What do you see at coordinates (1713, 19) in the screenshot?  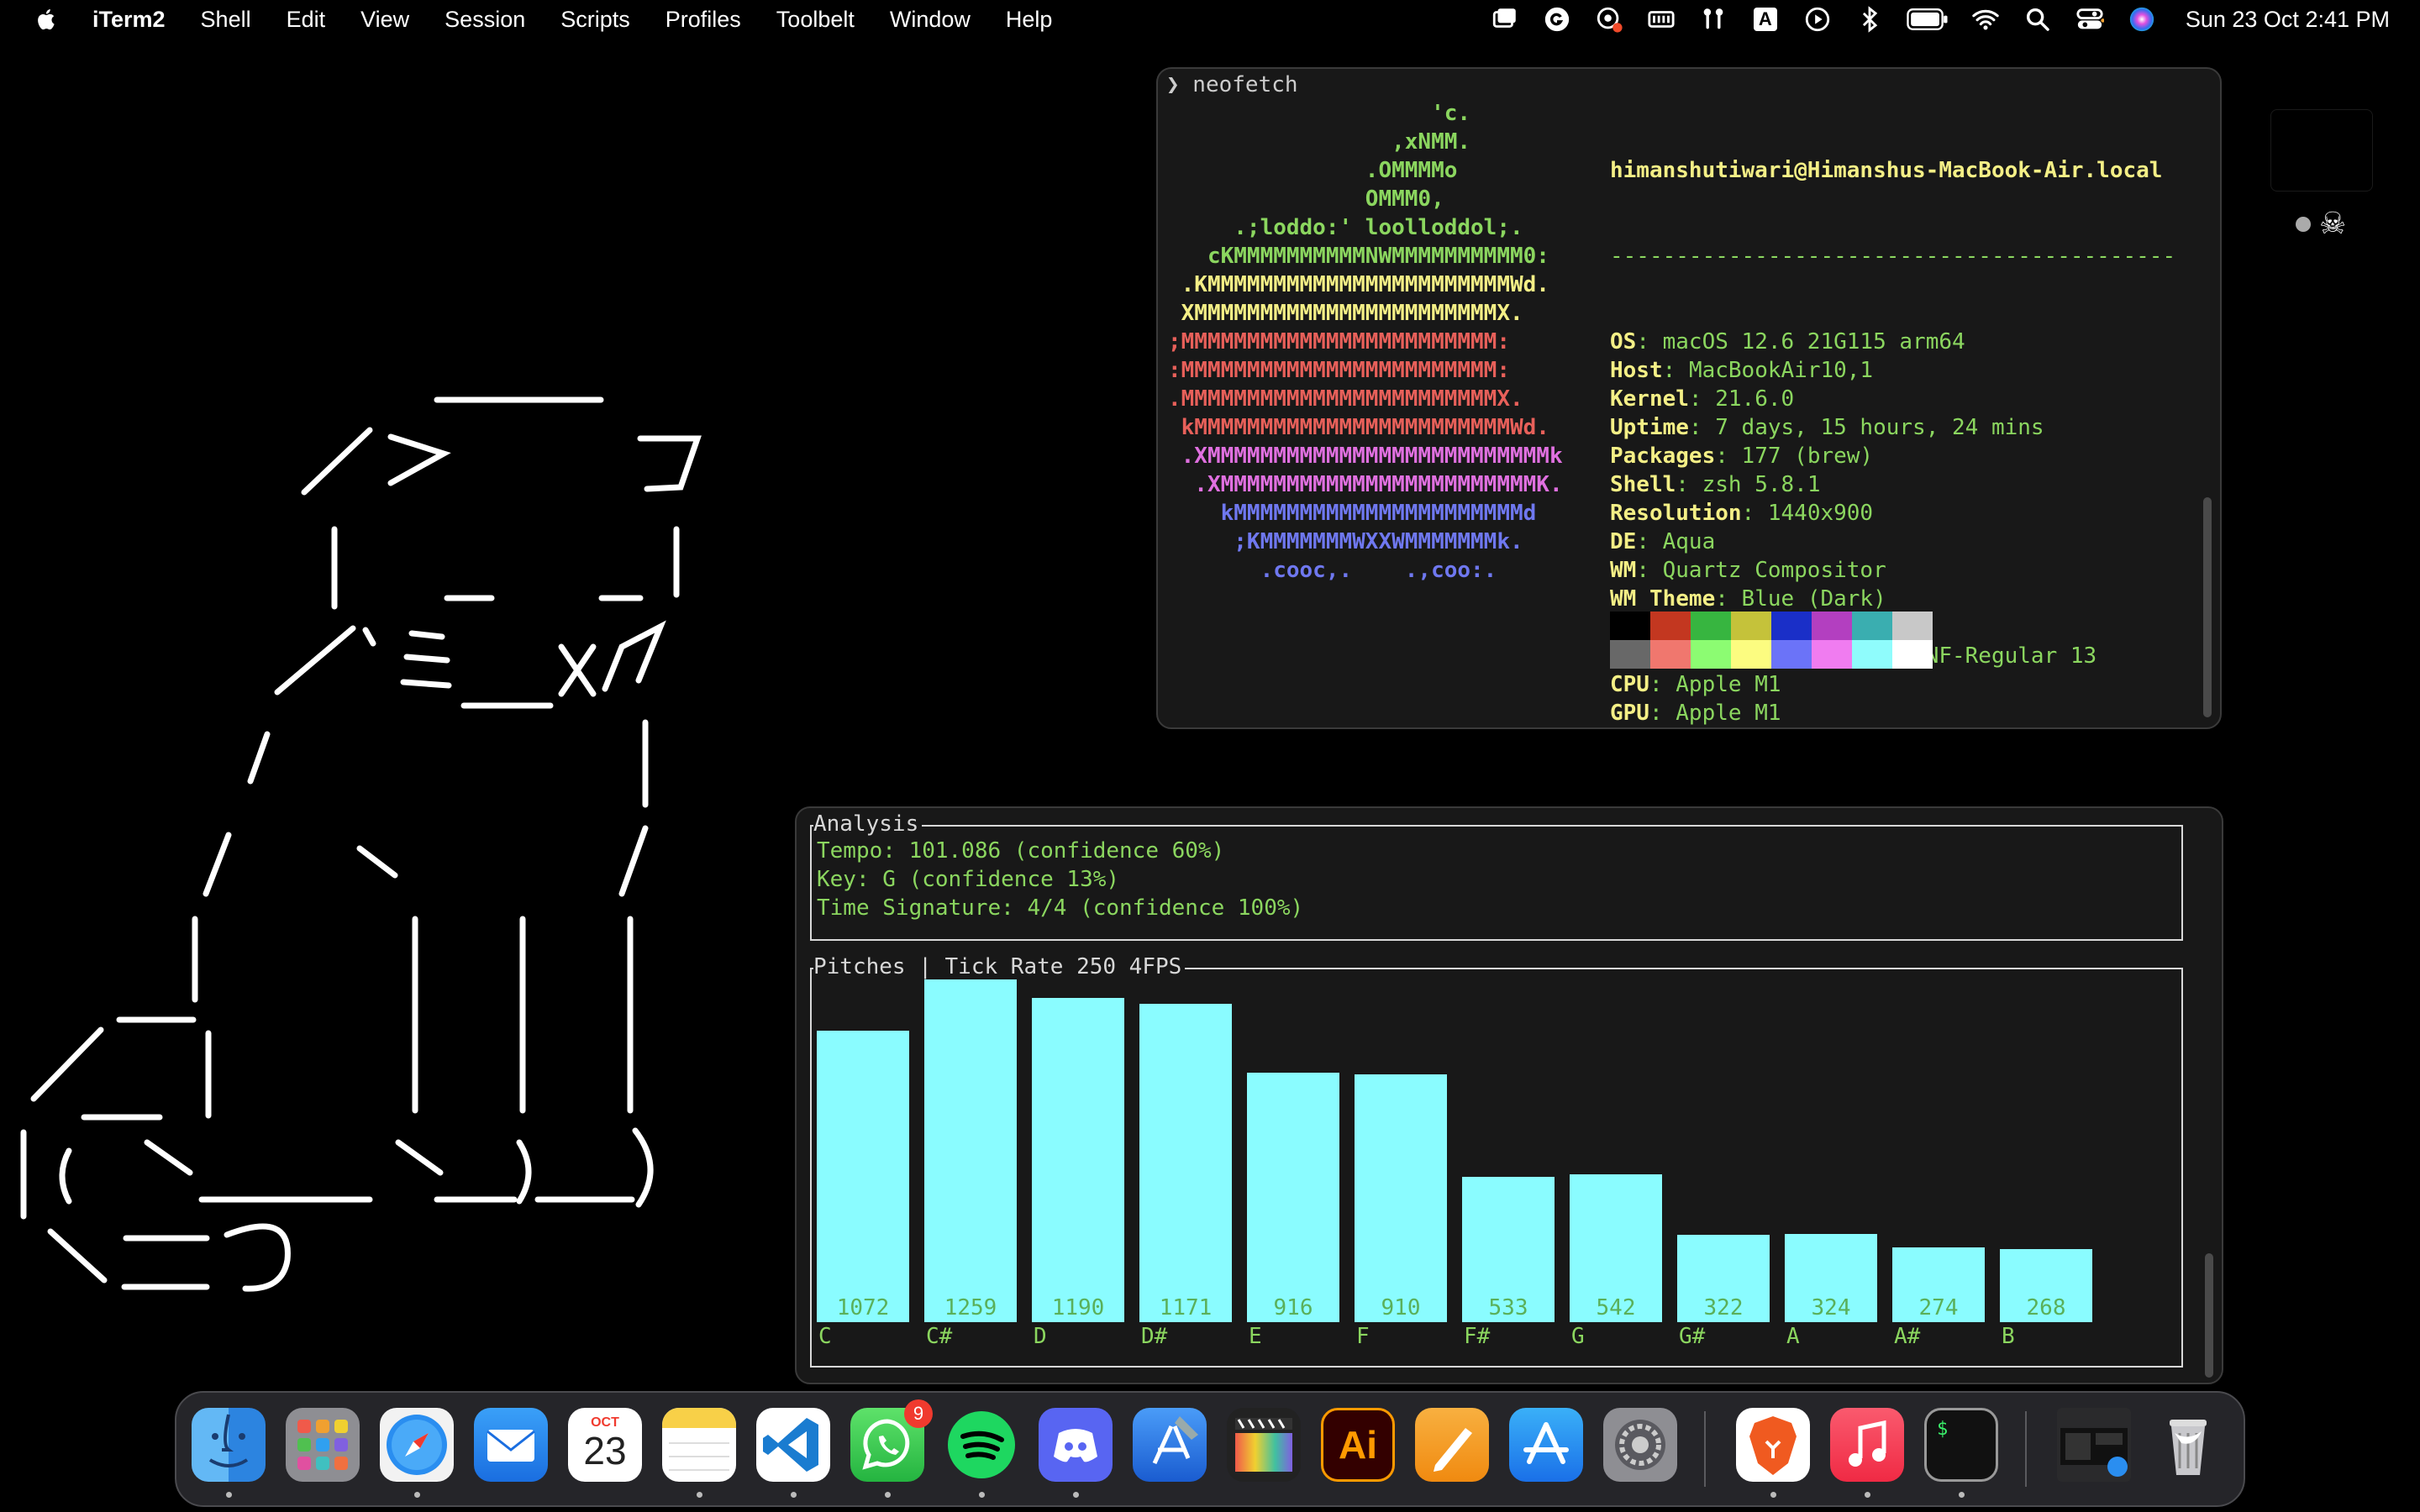 I see `airpods-icon` at bounding box center [1713, 19].